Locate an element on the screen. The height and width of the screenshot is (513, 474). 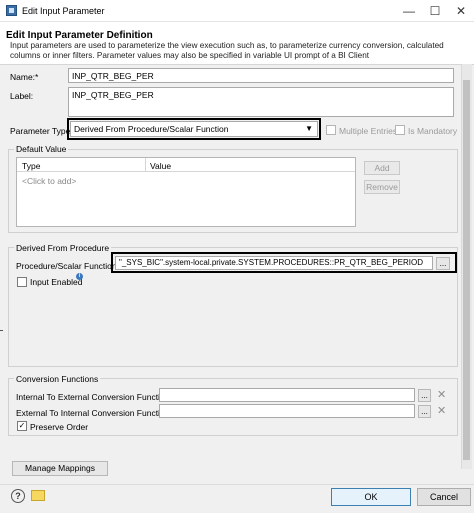
scrollbar-thumb is located at coordinates (466, 270).